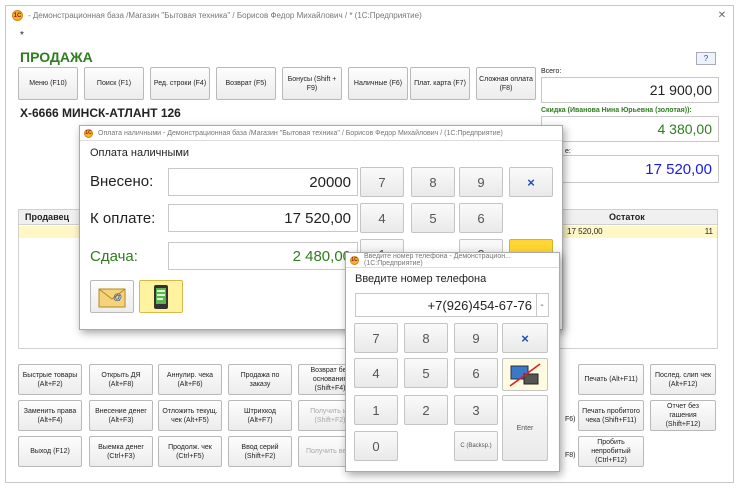 This screenshot has height=488, width=739. What do you see at coordinates (260, 415) in the screenshot?
I see `barcode-button: Штрихкод (Alt+F7)` at bounding box center [260, 415].